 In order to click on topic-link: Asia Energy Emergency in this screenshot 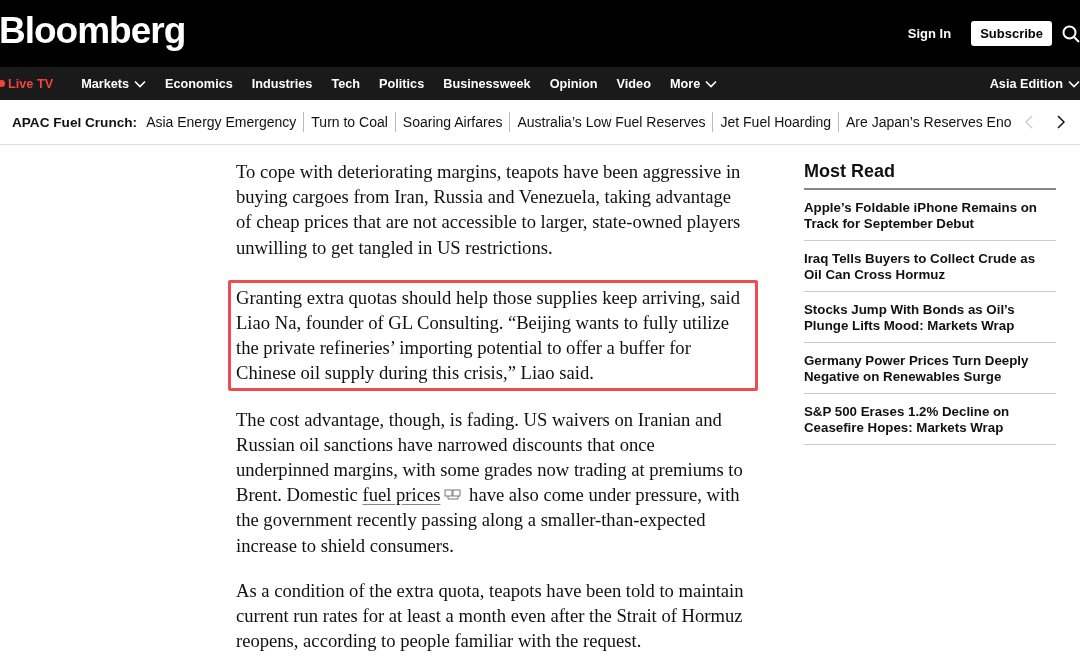, I will do `click(225, 122)`.